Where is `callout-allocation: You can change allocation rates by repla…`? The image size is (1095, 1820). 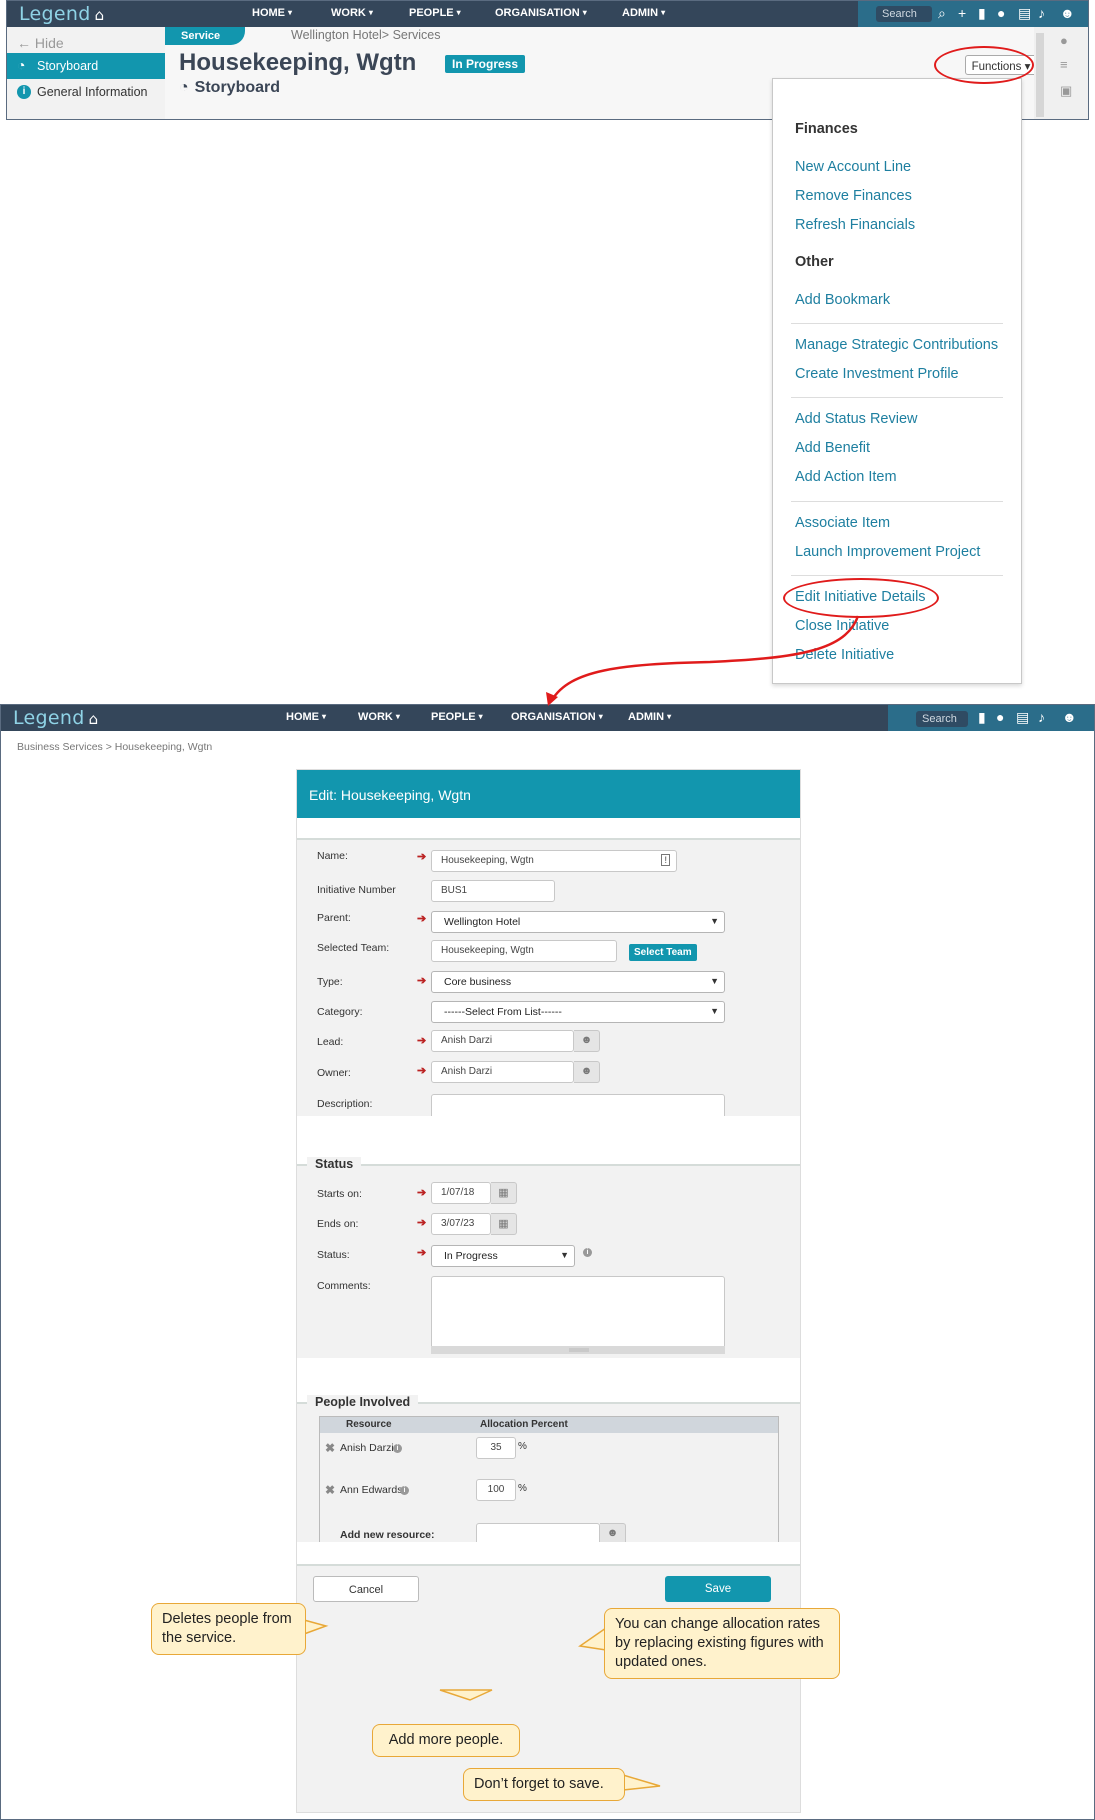
callout-allocation: You can change allocation rates by repla… is located at coordinates (722, 1643).